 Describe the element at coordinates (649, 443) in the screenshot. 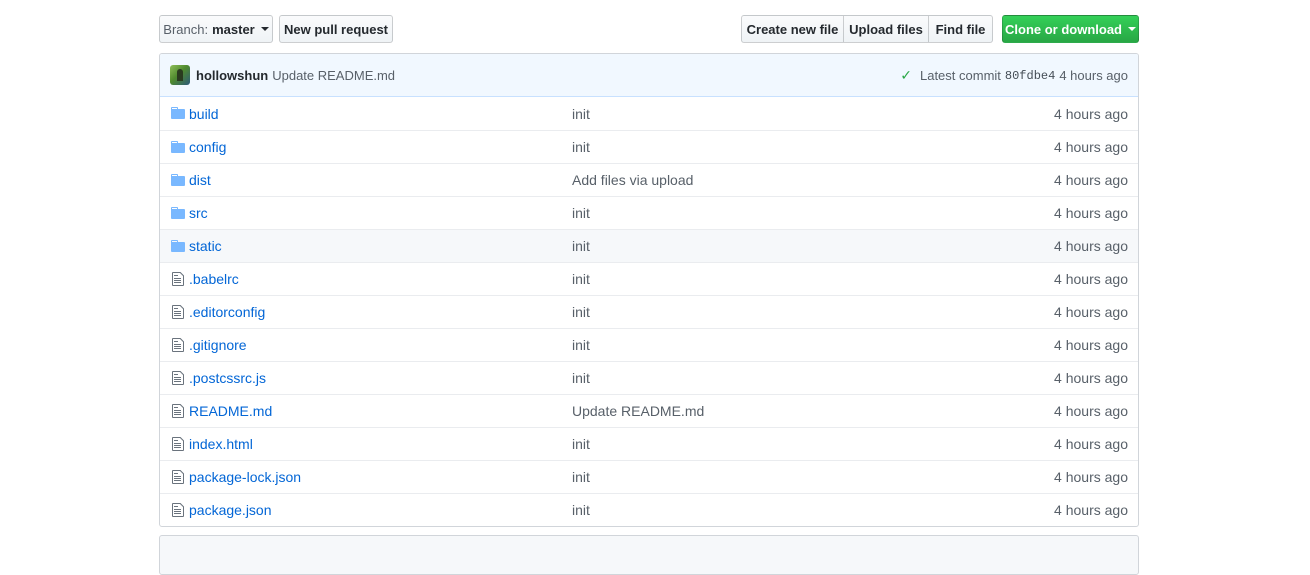

I see `file-row: index.html init 4 hours ago` at that location.